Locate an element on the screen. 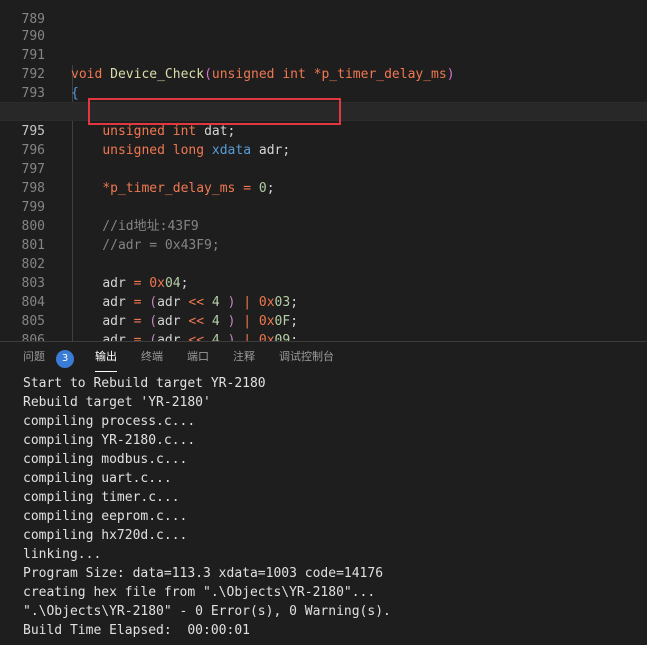 This screenshot has width=647, height=645. tab-label: 注释 is located at coordinates (244, 356).